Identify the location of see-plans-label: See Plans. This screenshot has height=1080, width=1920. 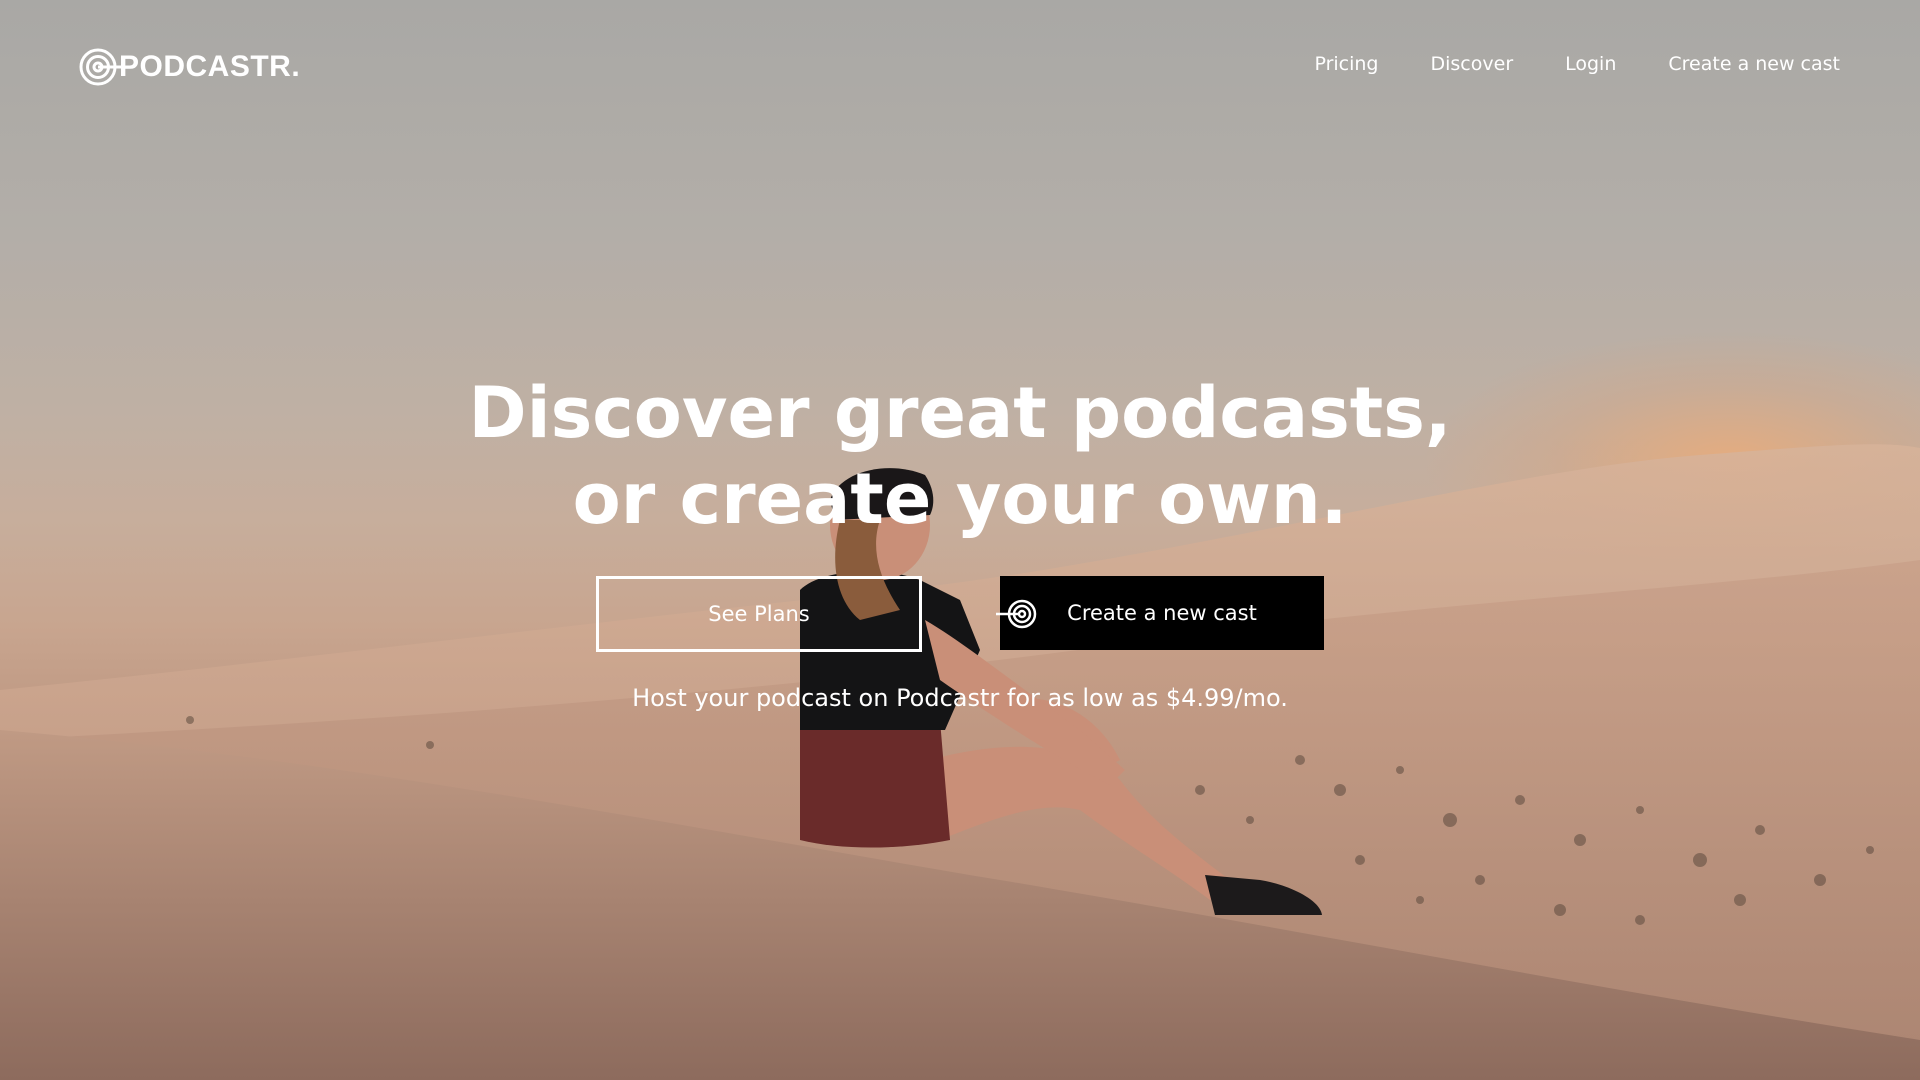
(759, 614).